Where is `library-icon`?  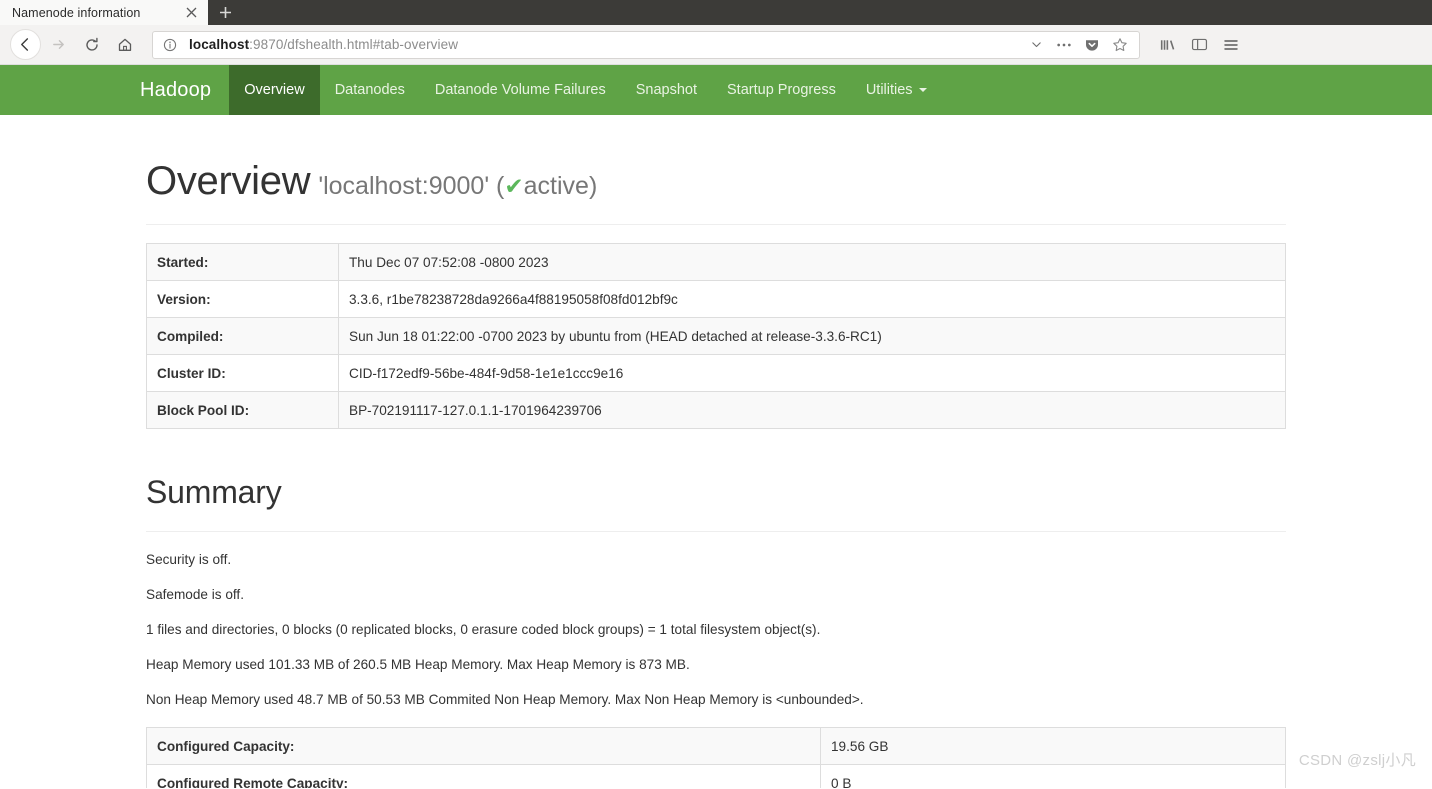
library-icon is located at coordinates (1167, 45).